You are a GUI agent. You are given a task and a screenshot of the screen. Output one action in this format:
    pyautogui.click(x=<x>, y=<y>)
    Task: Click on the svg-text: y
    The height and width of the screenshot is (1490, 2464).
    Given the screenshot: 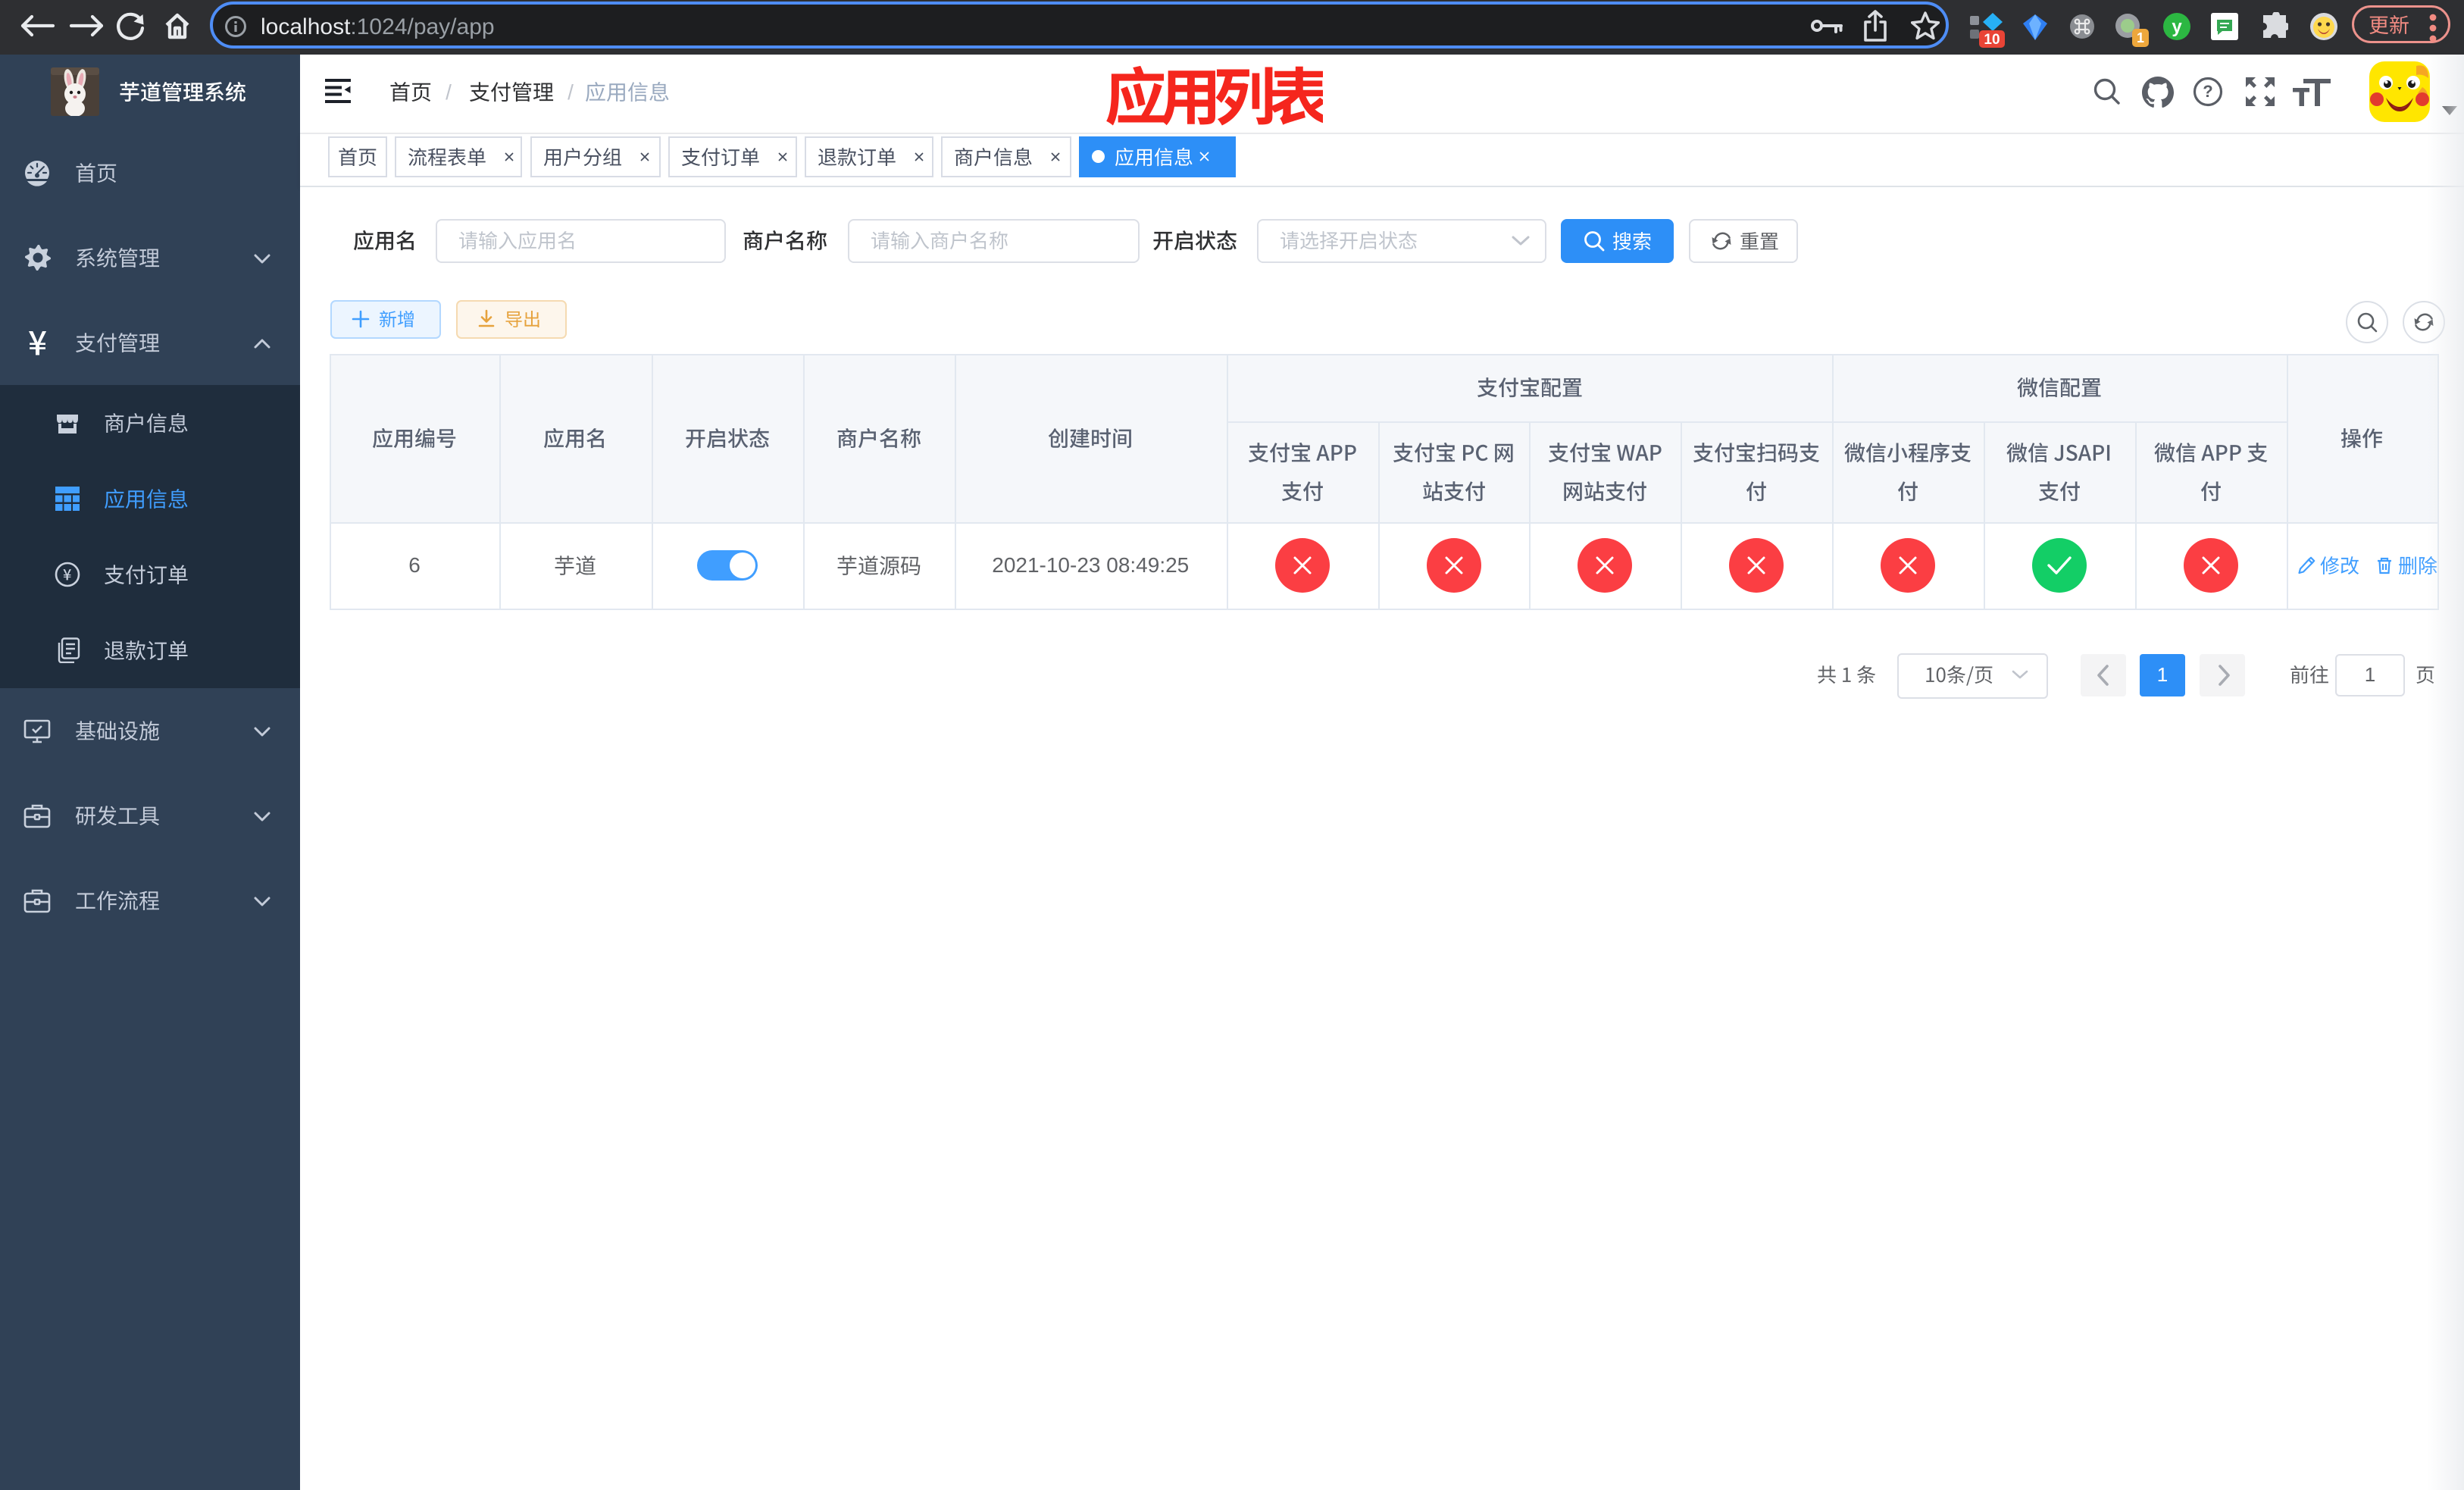 What is the action you would take?
    pyautogui.click(x=2177, y=27)
    